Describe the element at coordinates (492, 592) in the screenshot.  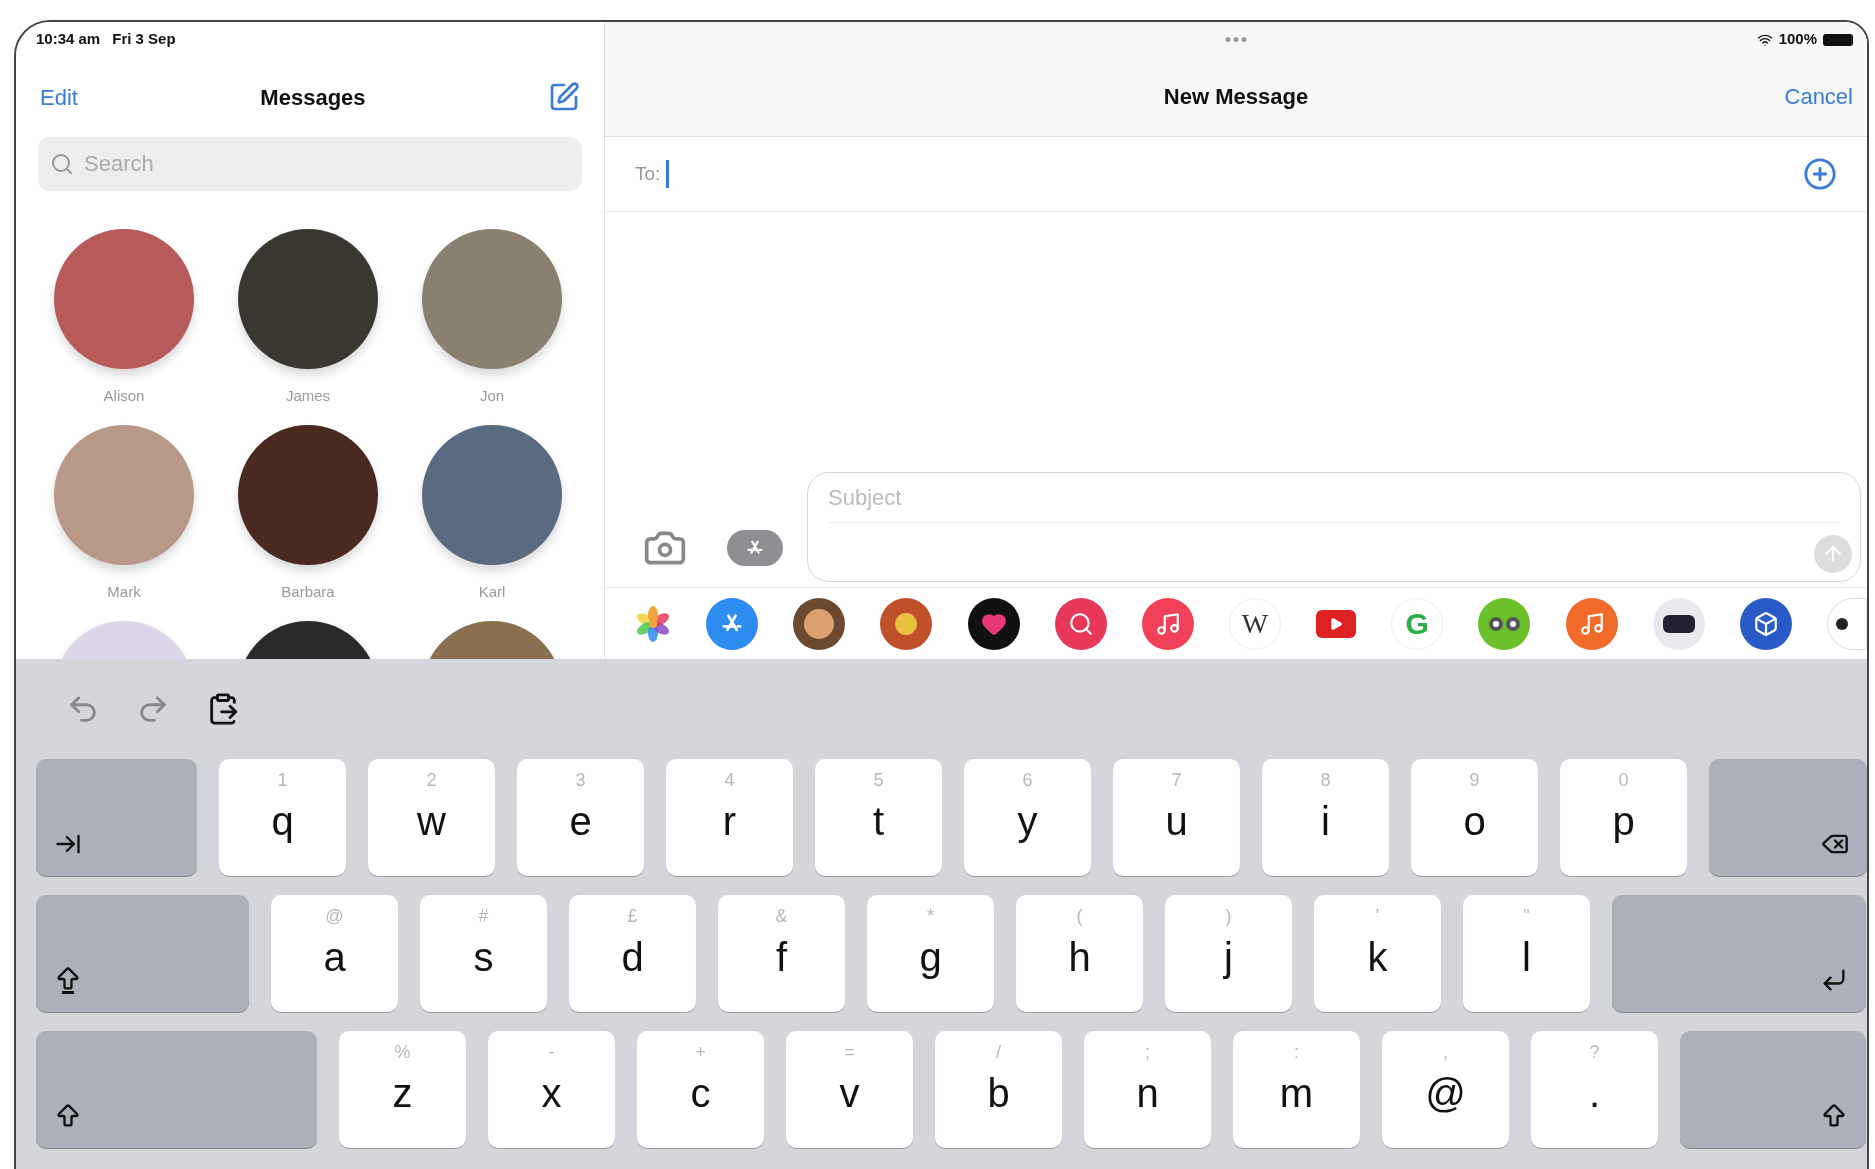
I see `contact-name: Karl` at that location.